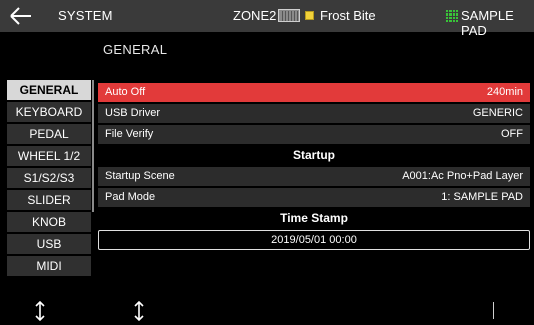 Image resolution: width=534 pixels, height=325 pixels. Describe the element at coordinates (309, 15) in the screenshot. I see `scene-square-icon` at that location.